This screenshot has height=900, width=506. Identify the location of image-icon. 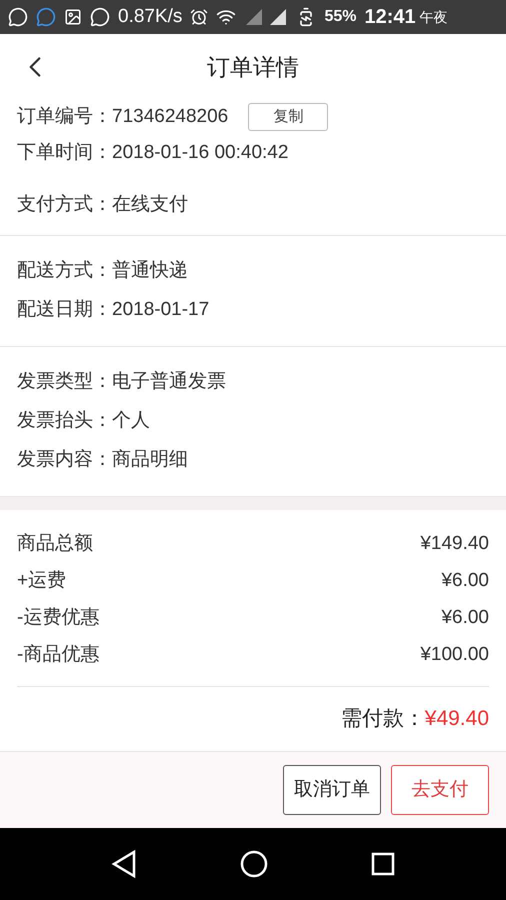
(73, 17).